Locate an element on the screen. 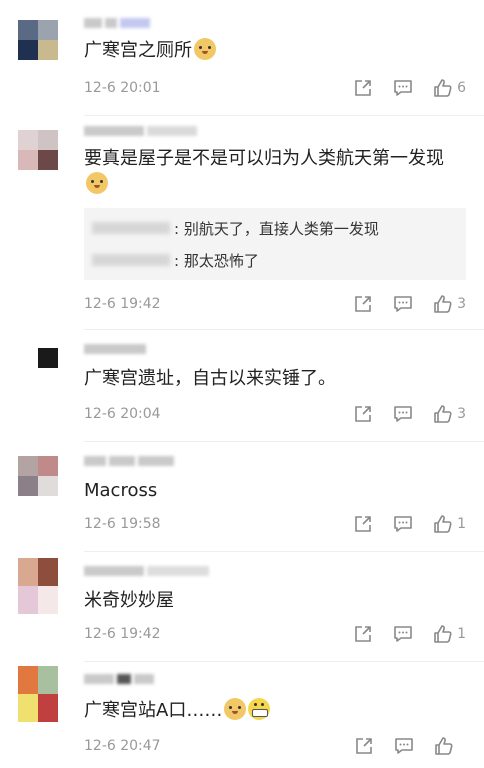  comment-item: 广寒宫站A口…… 12-6 20:47 is located at coordinates (242, 715).